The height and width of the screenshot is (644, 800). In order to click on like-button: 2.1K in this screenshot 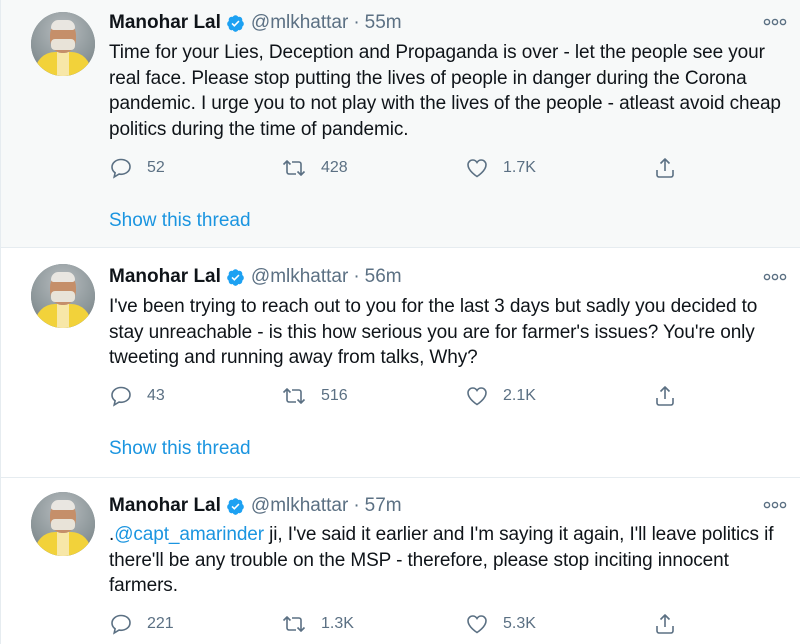, I will do `click(500, 396)`.